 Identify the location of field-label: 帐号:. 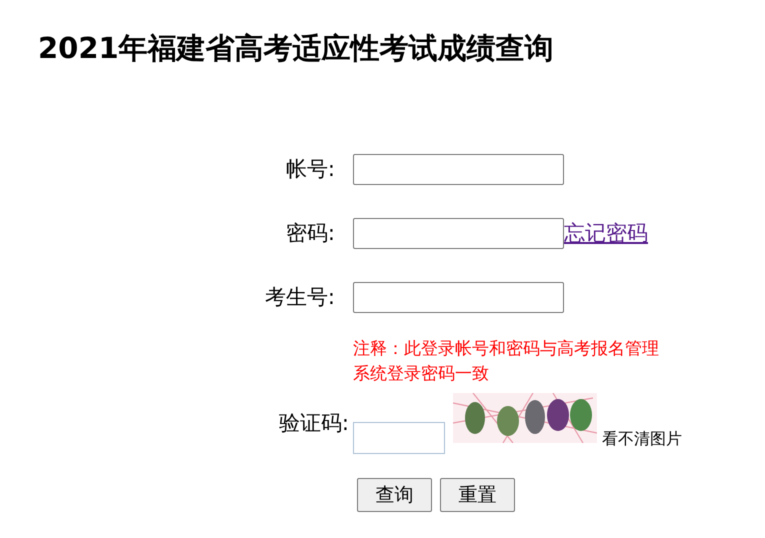
(310, 169).